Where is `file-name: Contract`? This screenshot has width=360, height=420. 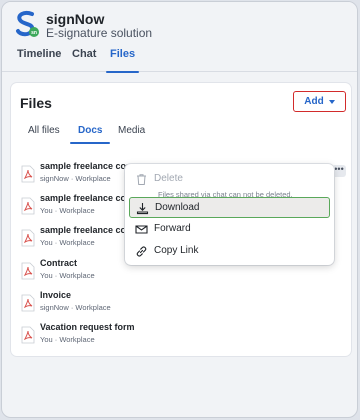
file-name: Contract is located at coordinates (59, 263).